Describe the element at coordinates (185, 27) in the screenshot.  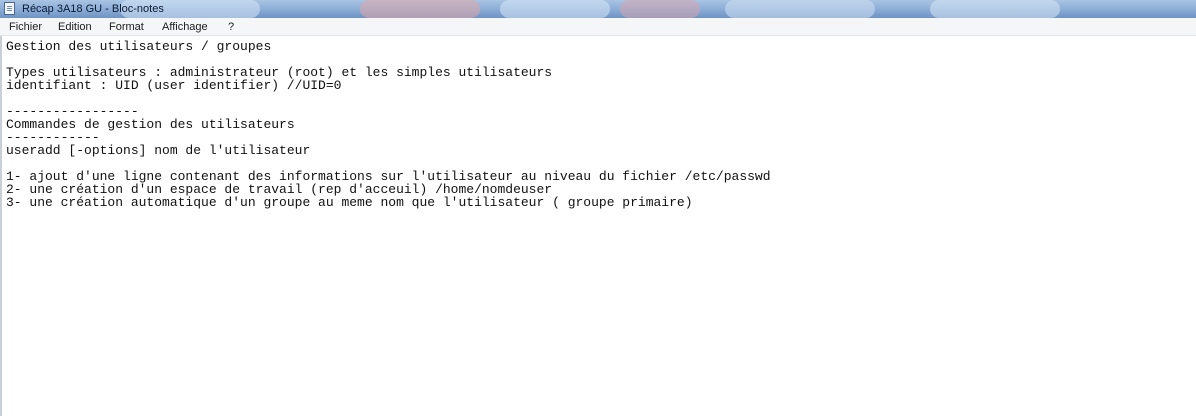
I see `menu-affichage: Affichage` at that location.